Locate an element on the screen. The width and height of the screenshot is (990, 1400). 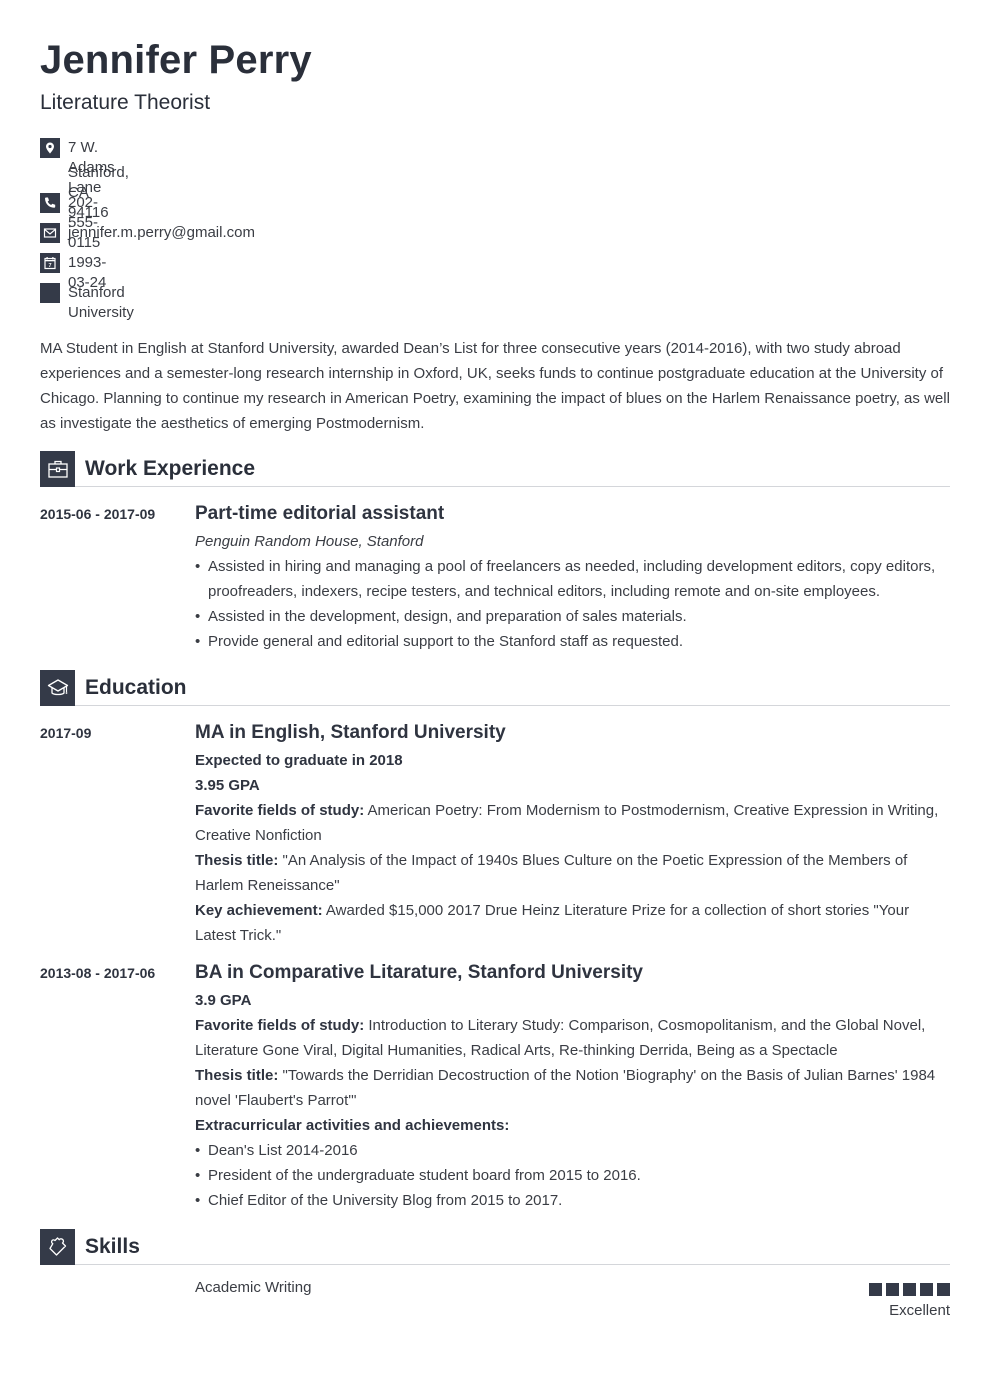
section-education: Education is located at coordinates (495, 688).